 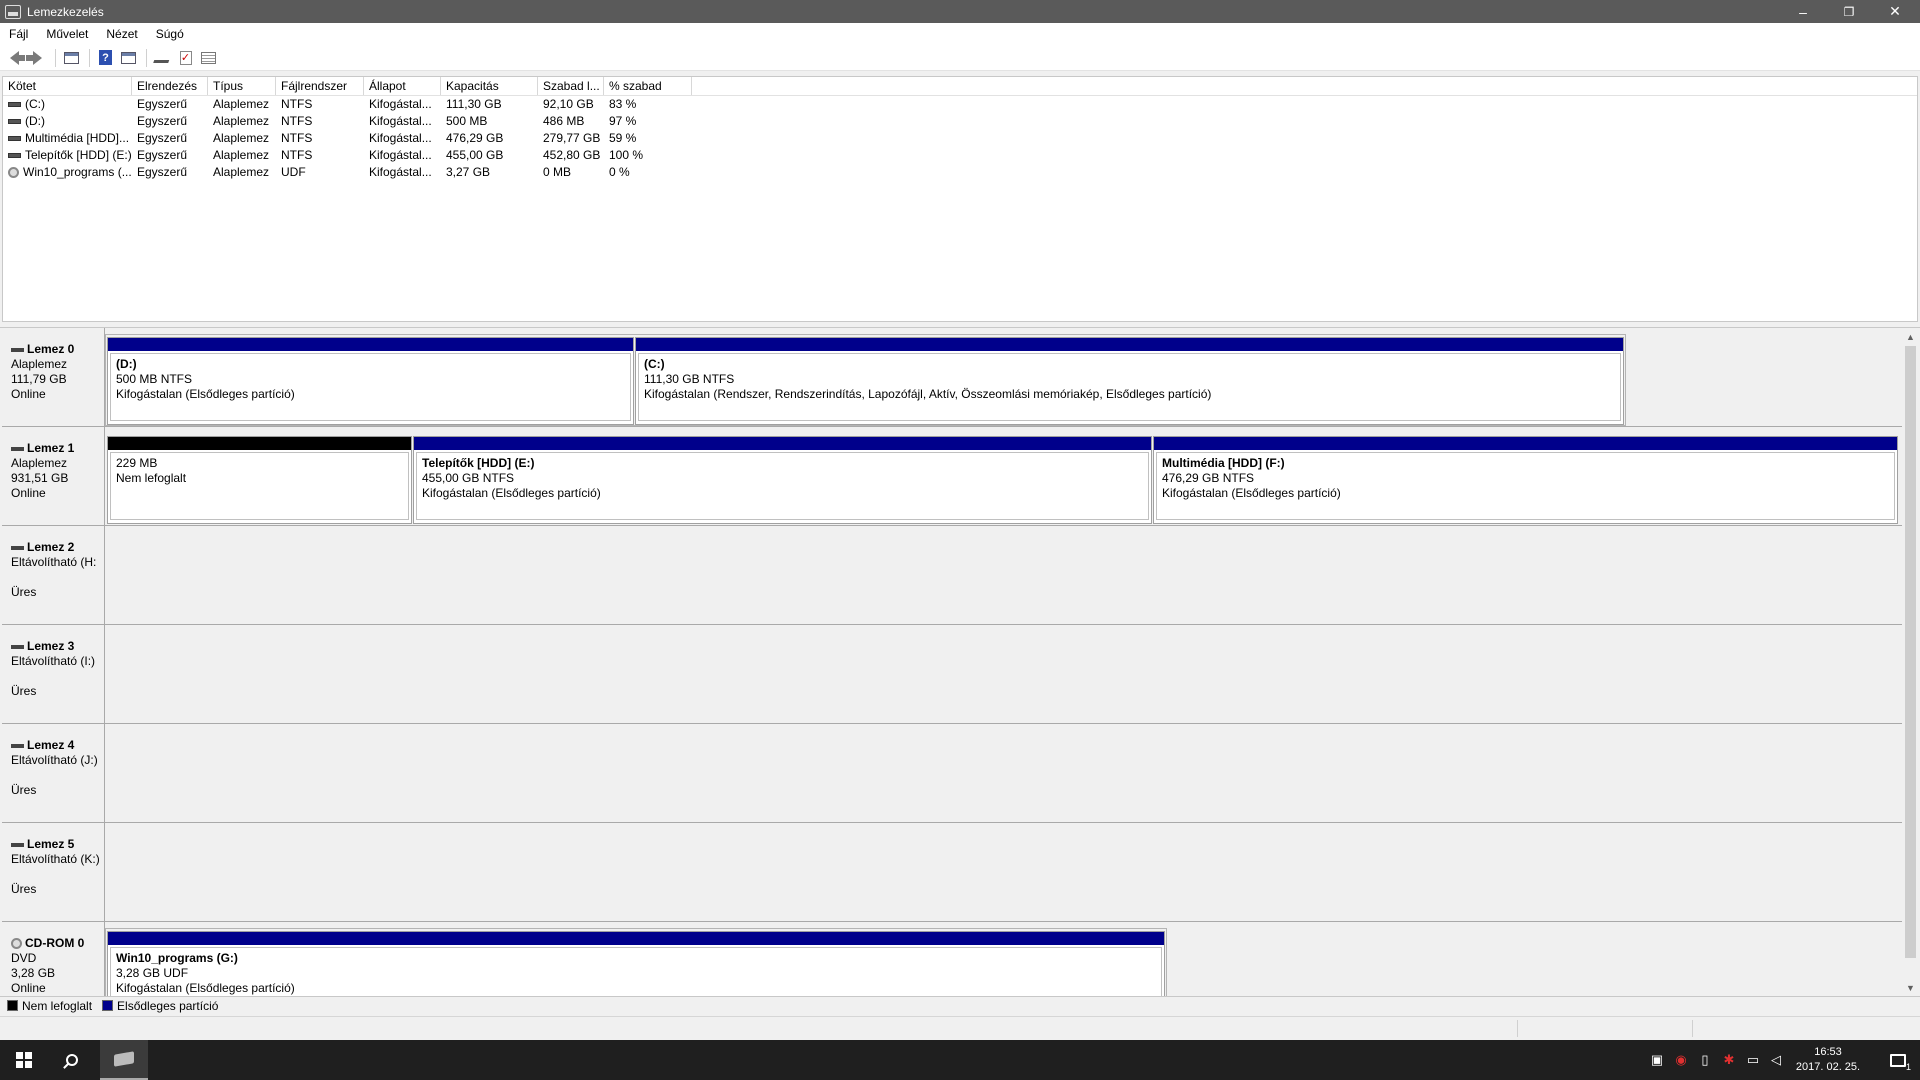 I want to click on disk-label: Lemez 2 Eltávolítható (H: Üres, so click(x=53, y=575).